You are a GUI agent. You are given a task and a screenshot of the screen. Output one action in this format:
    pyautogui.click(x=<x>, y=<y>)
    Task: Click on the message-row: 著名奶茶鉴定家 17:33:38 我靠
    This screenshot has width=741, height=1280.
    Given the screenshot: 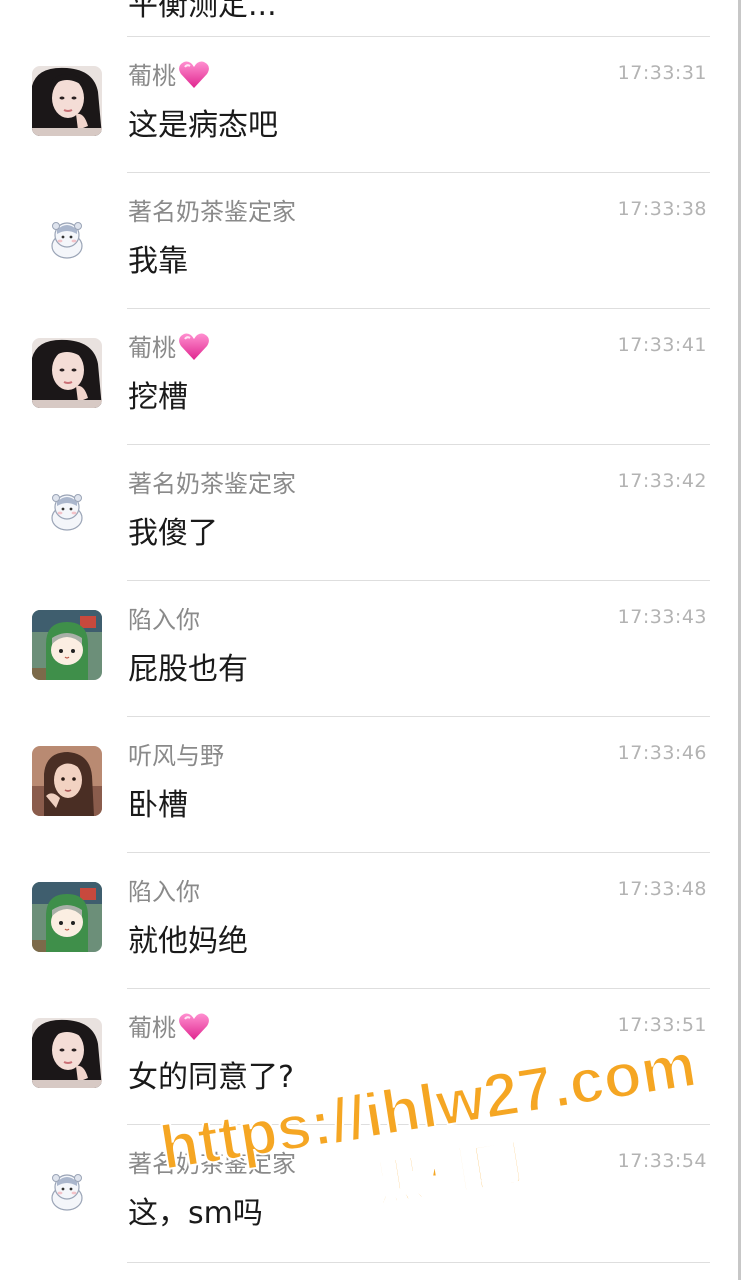 What is the action you would take?
    pyautogui.click(x=370, y=240)
    